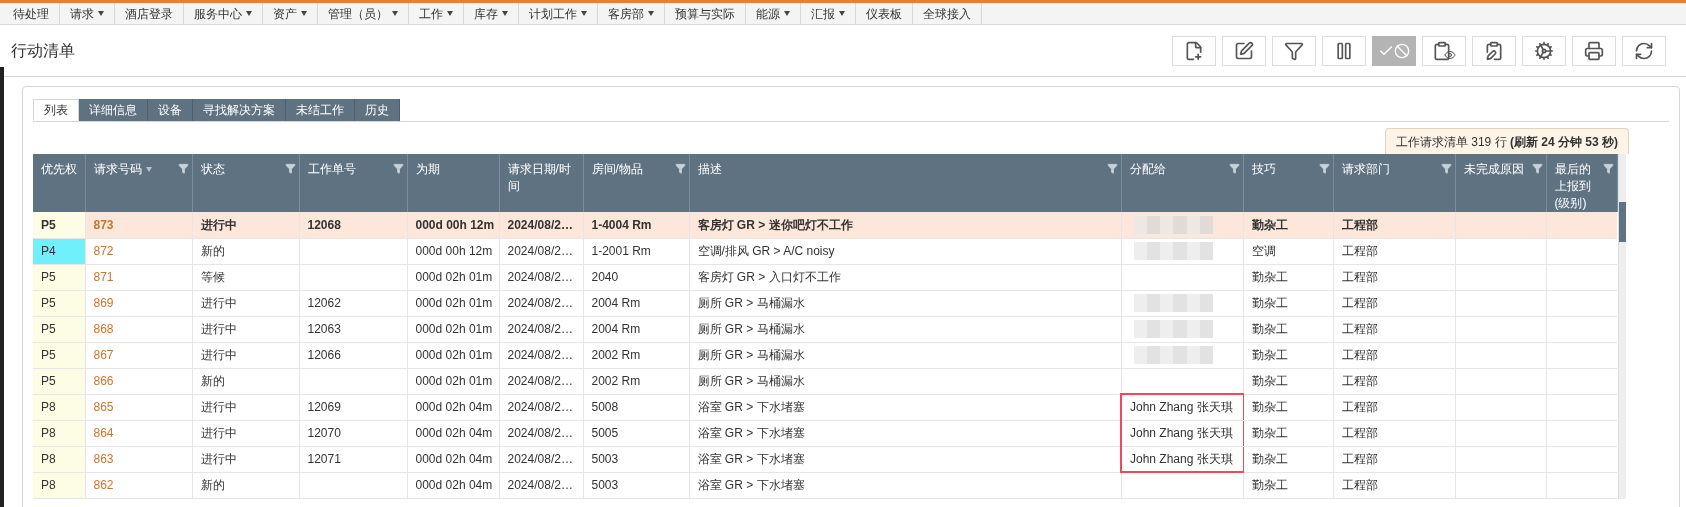 Image resolution: width=1686 pixels, height=507 pixels. Describe the element at coordinates (828, 13) in the screenshot. I see `menu-item: 汇报` at that location.